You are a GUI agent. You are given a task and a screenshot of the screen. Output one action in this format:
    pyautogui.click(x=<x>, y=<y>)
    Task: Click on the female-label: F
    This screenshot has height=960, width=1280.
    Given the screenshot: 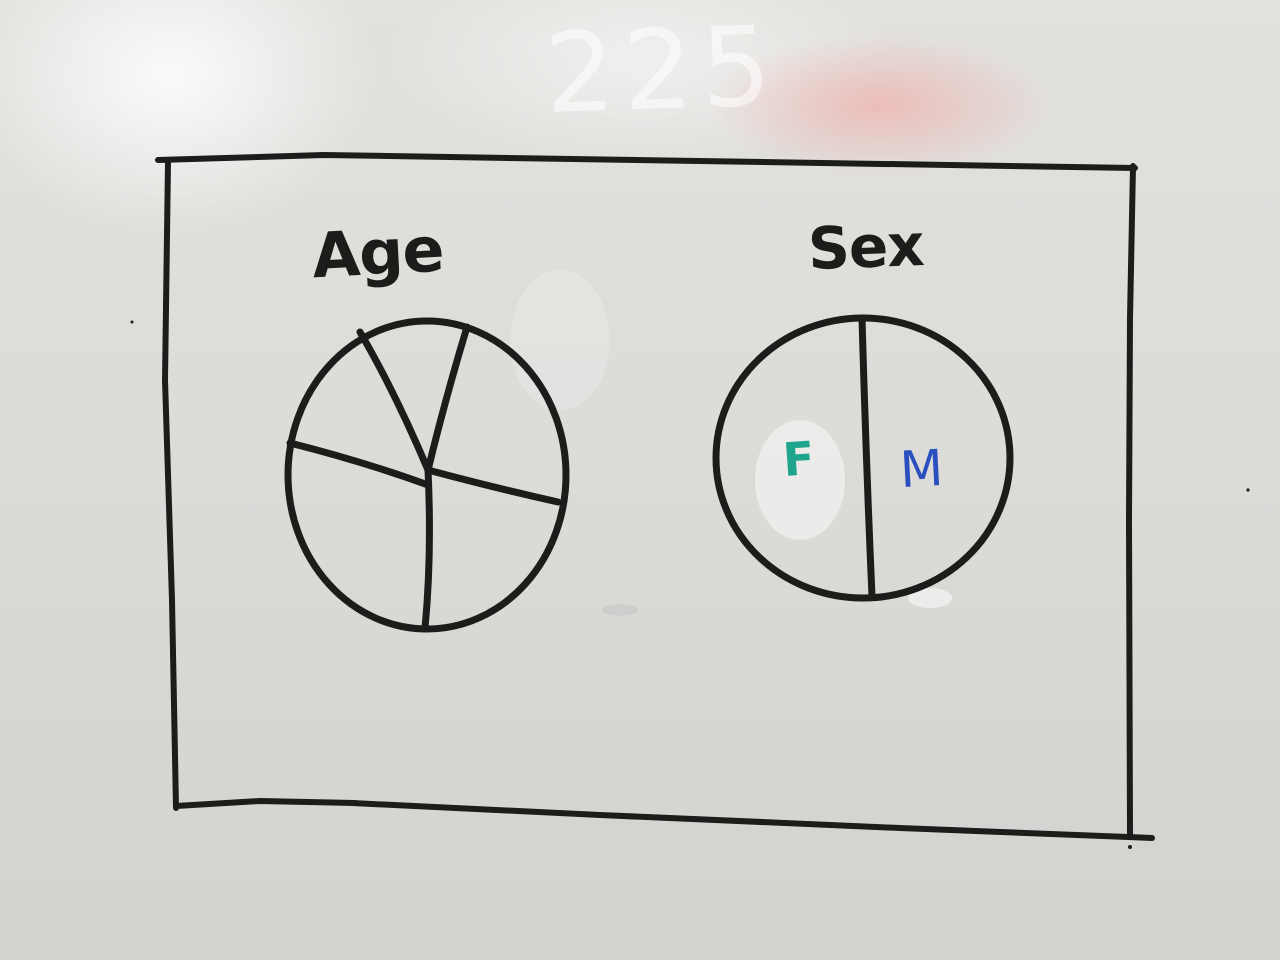 What is the action you would take?
    pyautogui.click(x=799, y=459)
    